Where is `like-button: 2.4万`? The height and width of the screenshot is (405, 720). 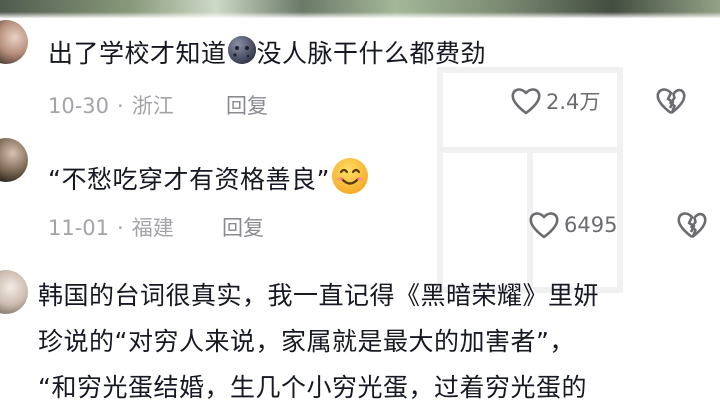 like-button: 2.4万 is located at coordinates (555, 101).